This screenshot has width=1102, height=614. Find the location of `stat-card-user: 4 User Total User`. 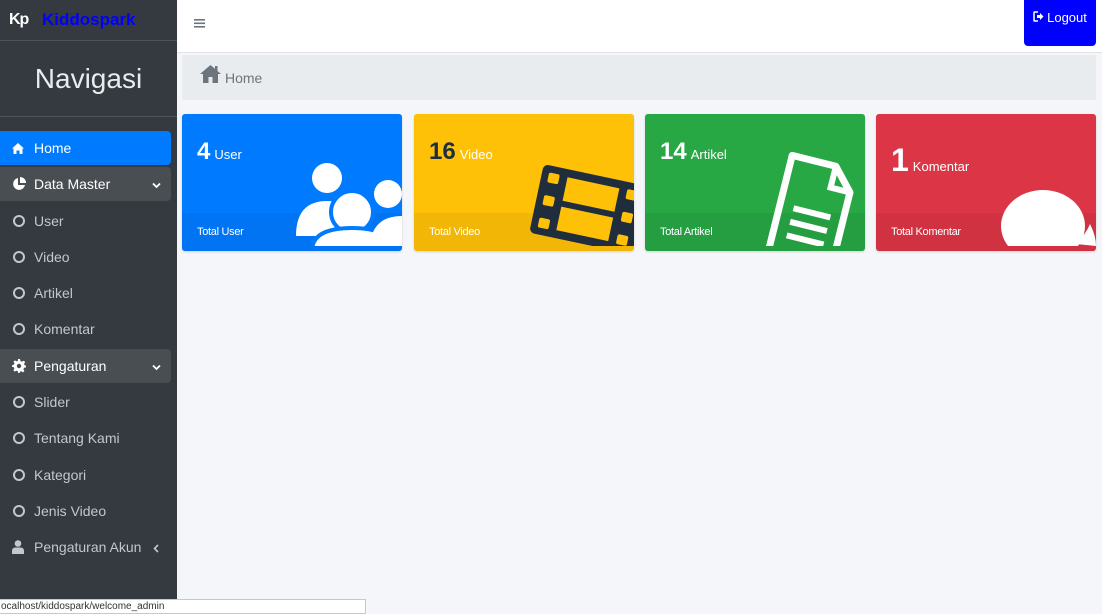

stat-card-user: 4 User Total User is located at coordinates (292, 182).